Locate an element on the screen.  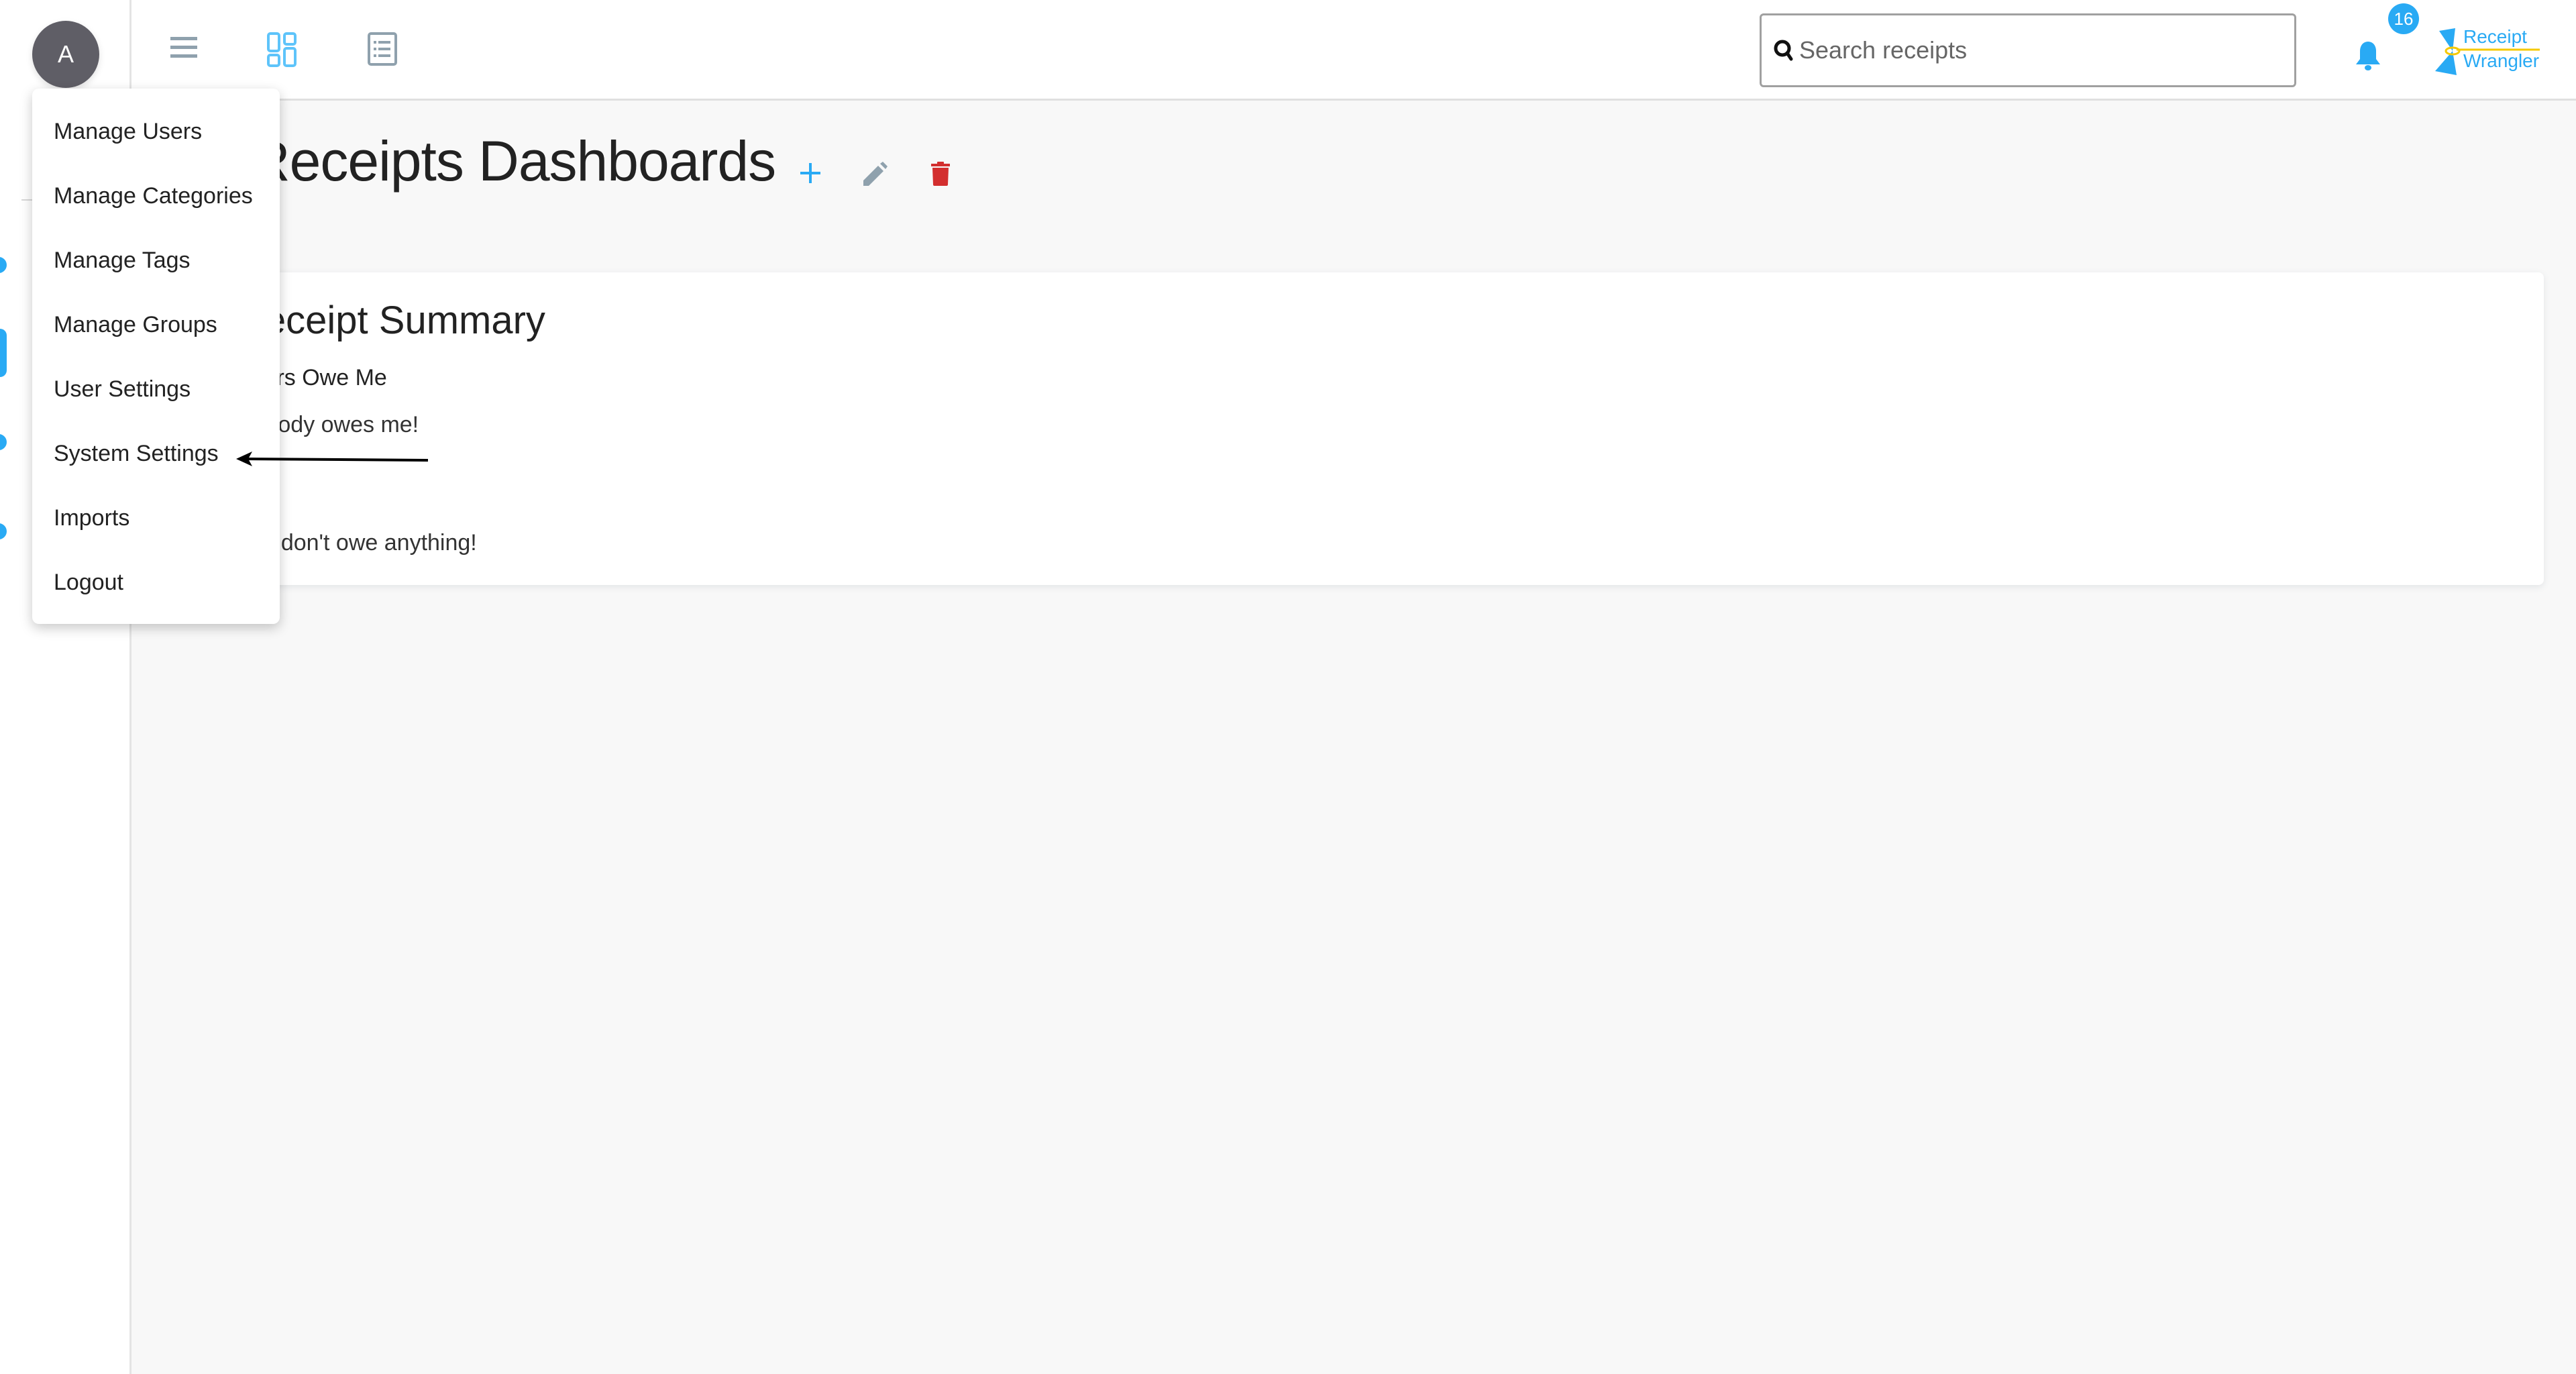
notifications-bell-icon is located at coordinates (2368, 56).